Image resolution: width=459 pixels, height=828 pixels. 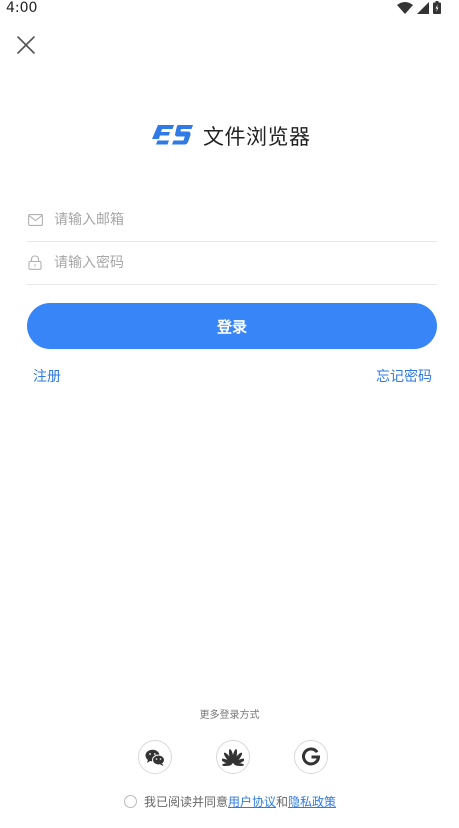 I want to click on register-link: 注册, so click(x=47, y=376).